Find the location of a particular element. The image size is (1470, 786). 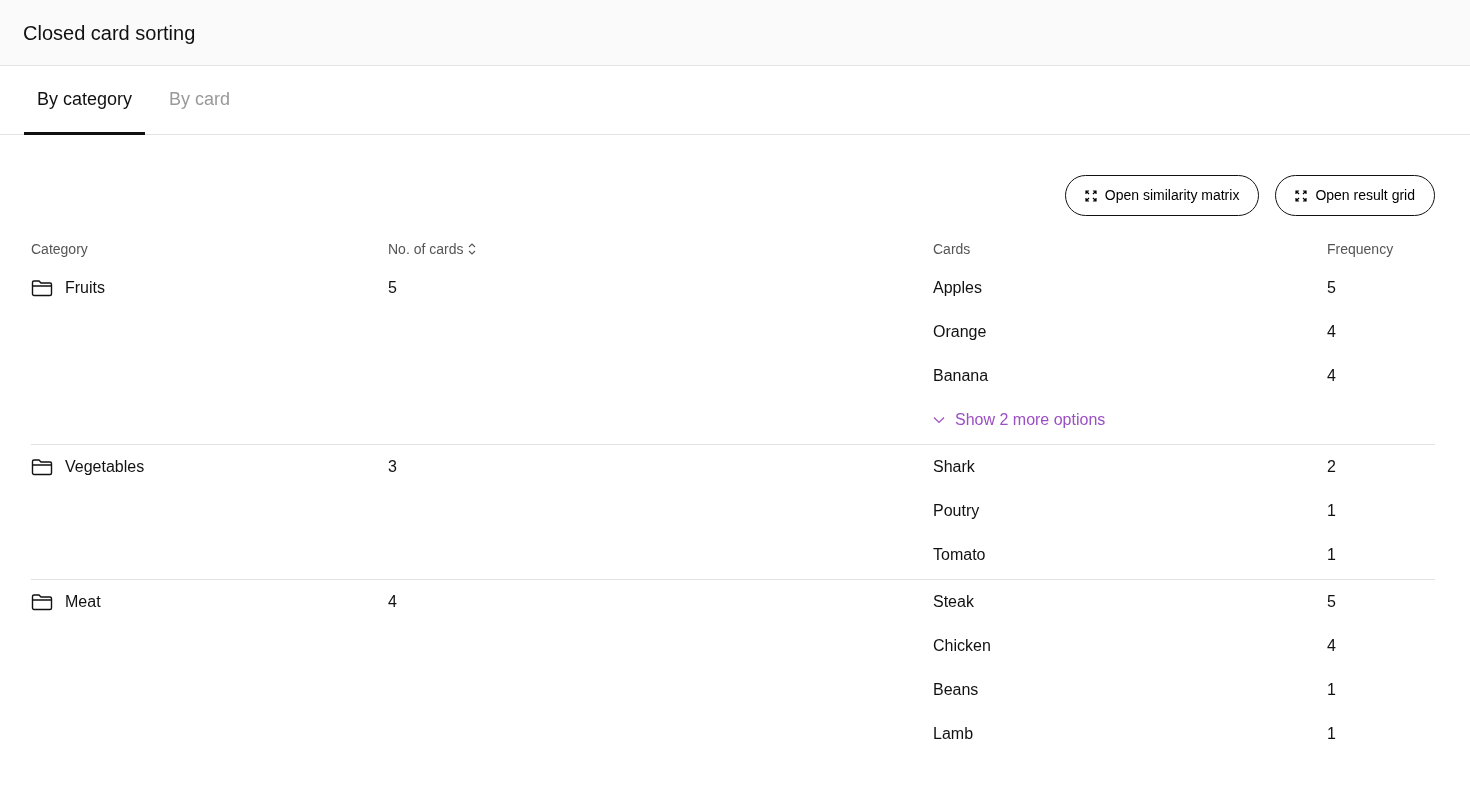

card-count: 4 is located at coordinates (392, 602).